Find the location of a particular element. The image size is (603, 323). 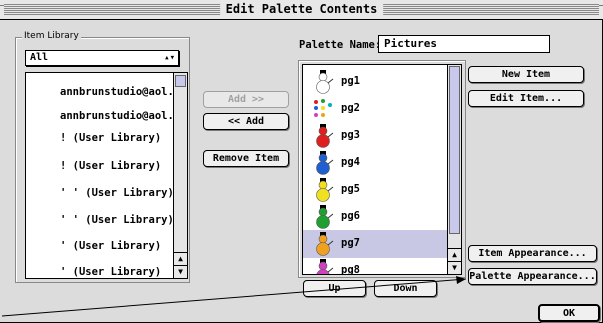

pointer-line is located at coordinates (234, 297).